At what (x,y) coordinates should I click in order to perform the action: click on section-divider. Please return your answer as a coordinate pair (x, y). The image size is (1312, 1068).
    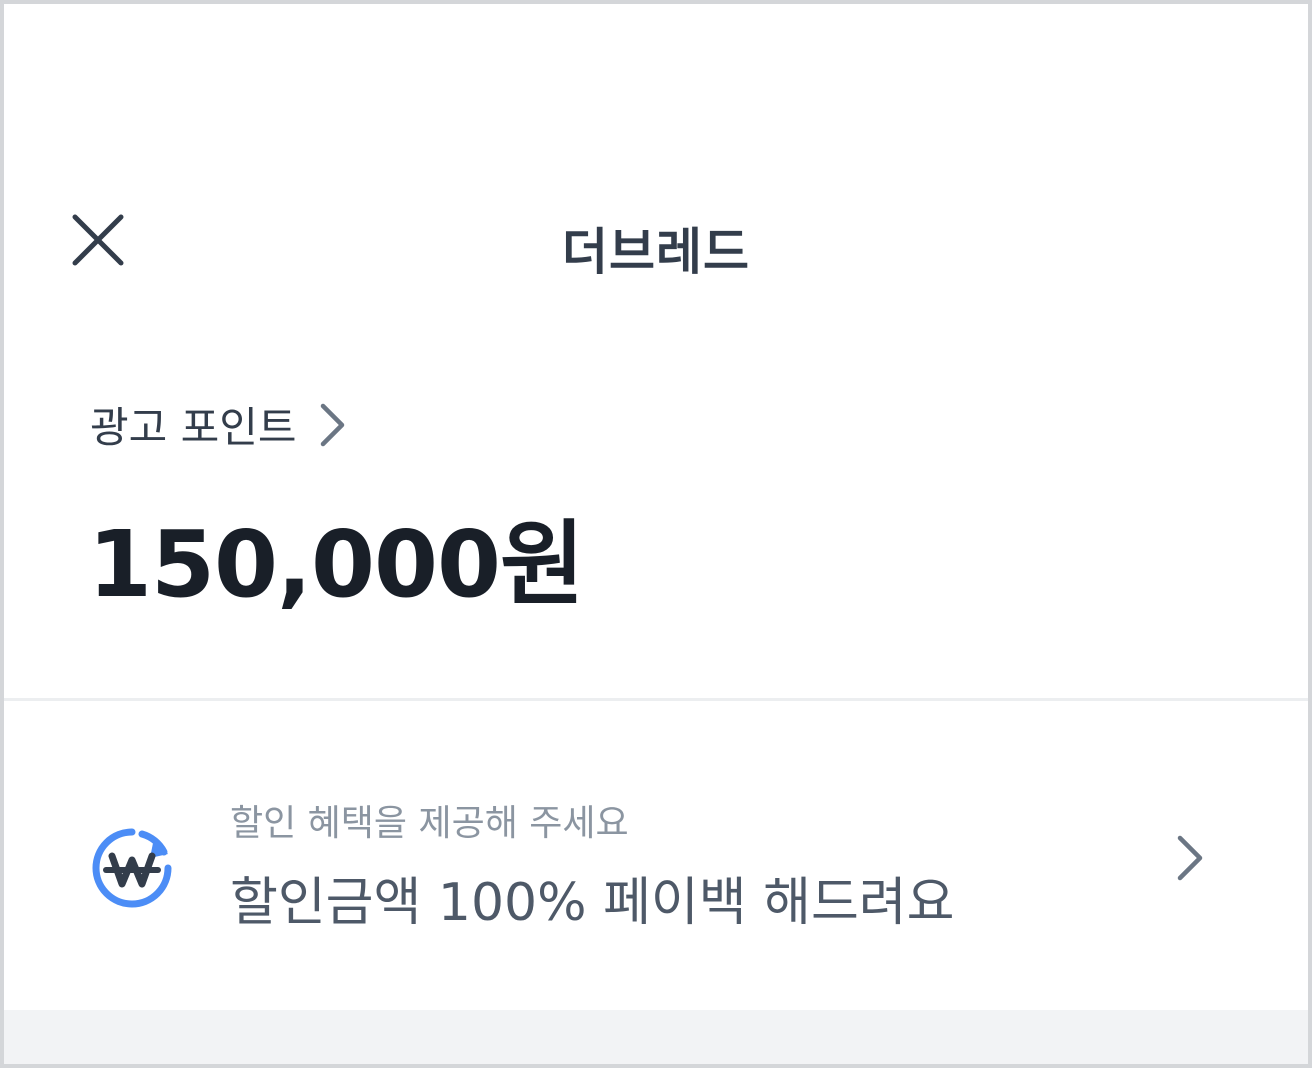
    Looking at the image, I should click on (656, 699).